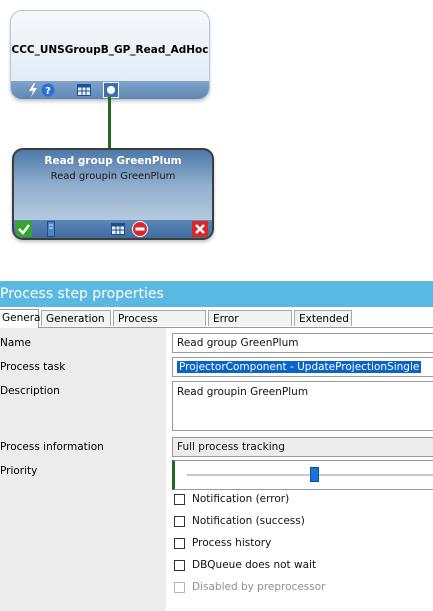  What do you see at coordinates (111, 90) in the screenshot?
I see `dot-icon` at bounding box center [111, 90].